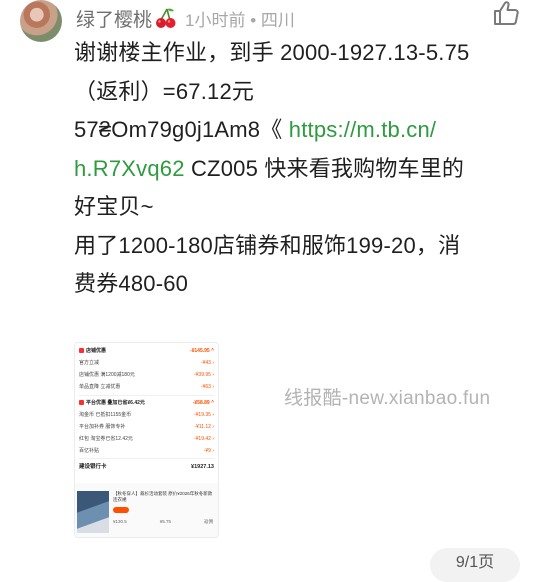 This screenshot has width=540, height=582. I want to click on discount-value: -¥19.35 ›, so click(203, 415).